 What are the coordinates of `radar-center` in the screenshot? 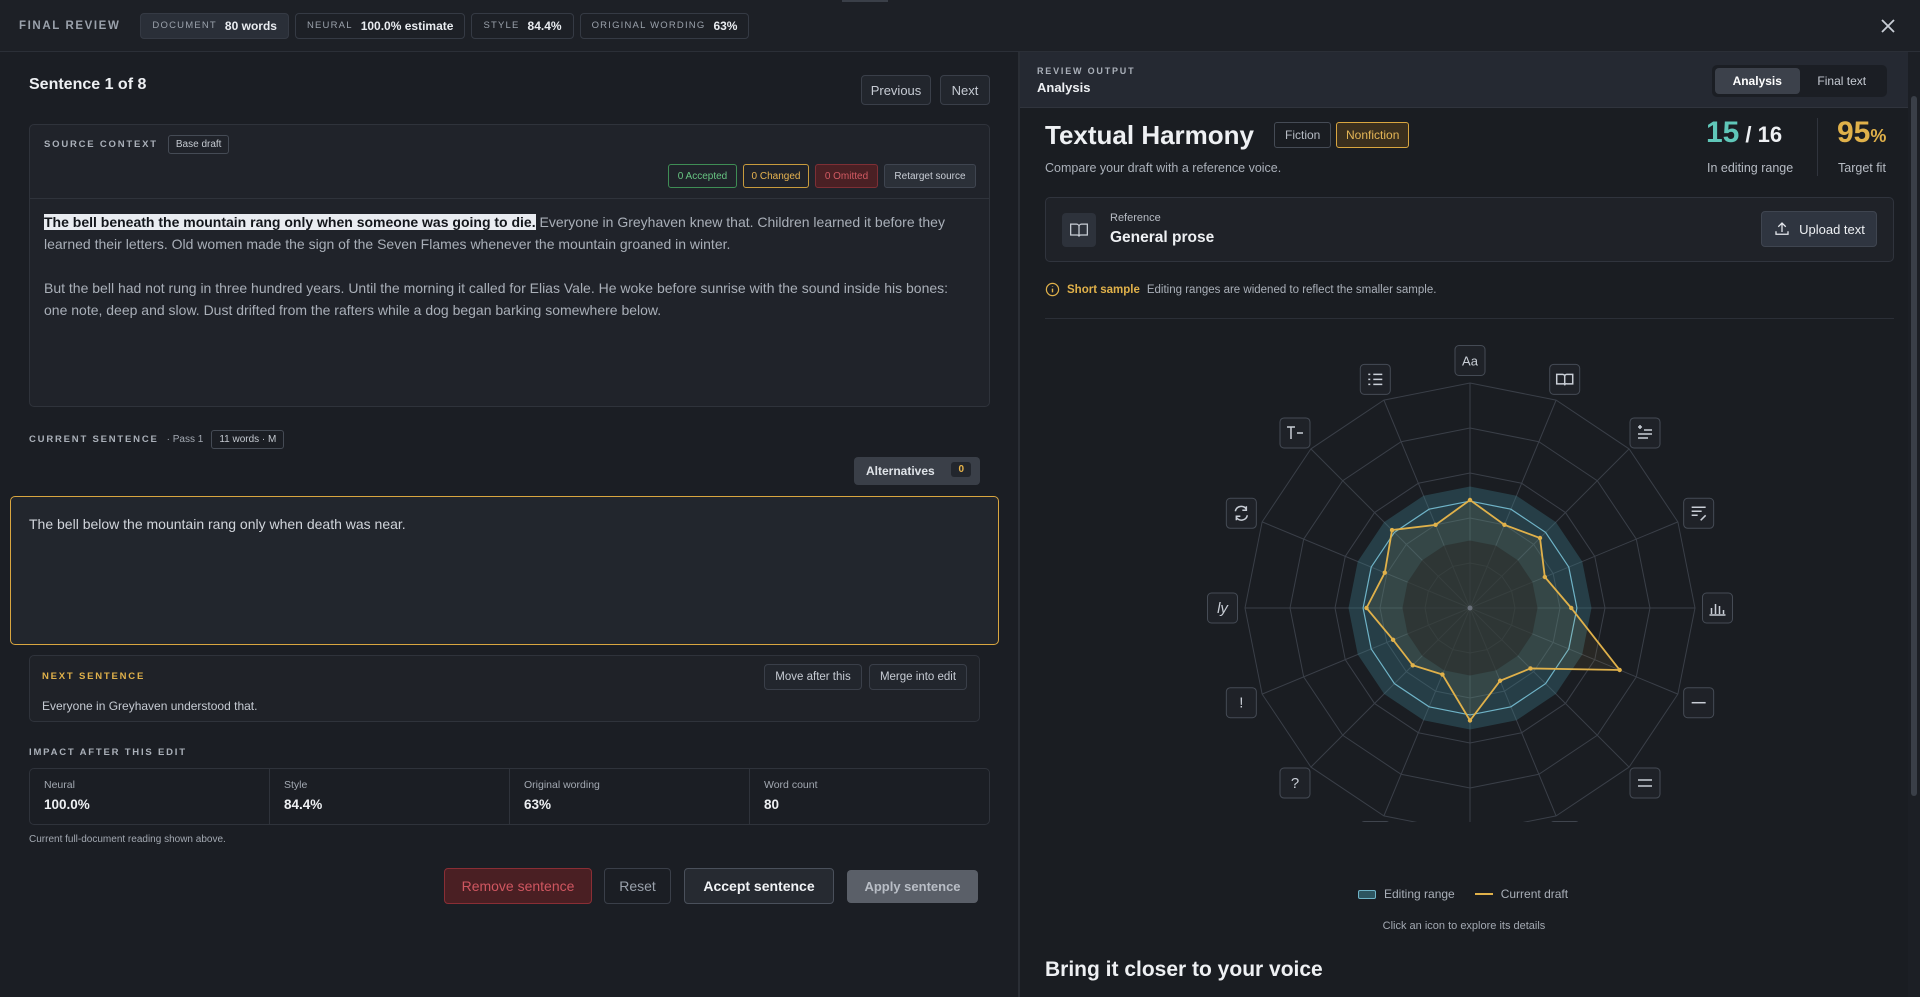 It's located at (1470, 608).